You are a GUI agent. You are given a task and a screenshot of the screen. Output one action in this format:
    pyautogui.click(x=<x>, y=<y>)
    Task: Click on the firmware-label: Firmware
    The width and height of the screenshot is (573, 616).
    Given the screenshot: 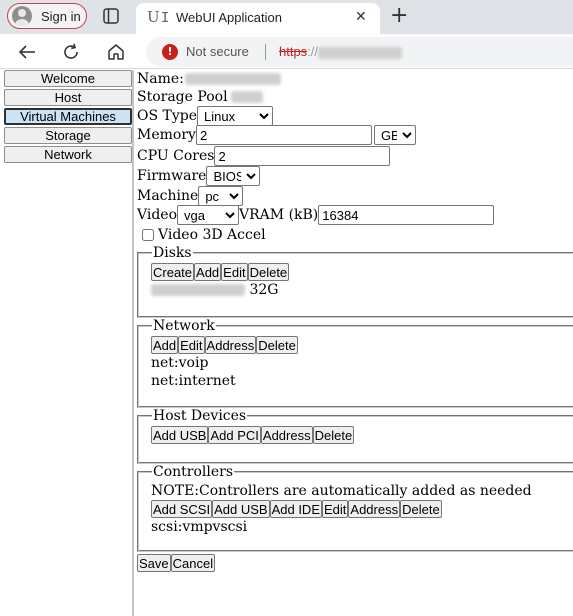 What is the action you would take?
    pyautogui.click(x=172, y=176)
    